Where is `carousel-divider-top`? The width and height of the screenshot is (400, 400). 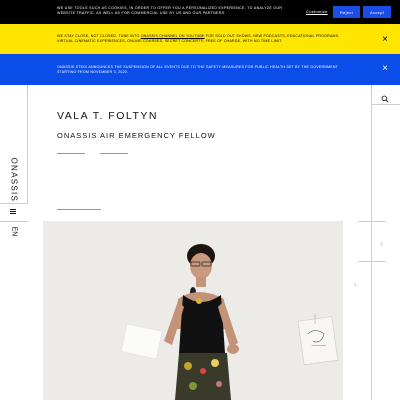 carousel-divider-top is located at coordinates (372, 221).